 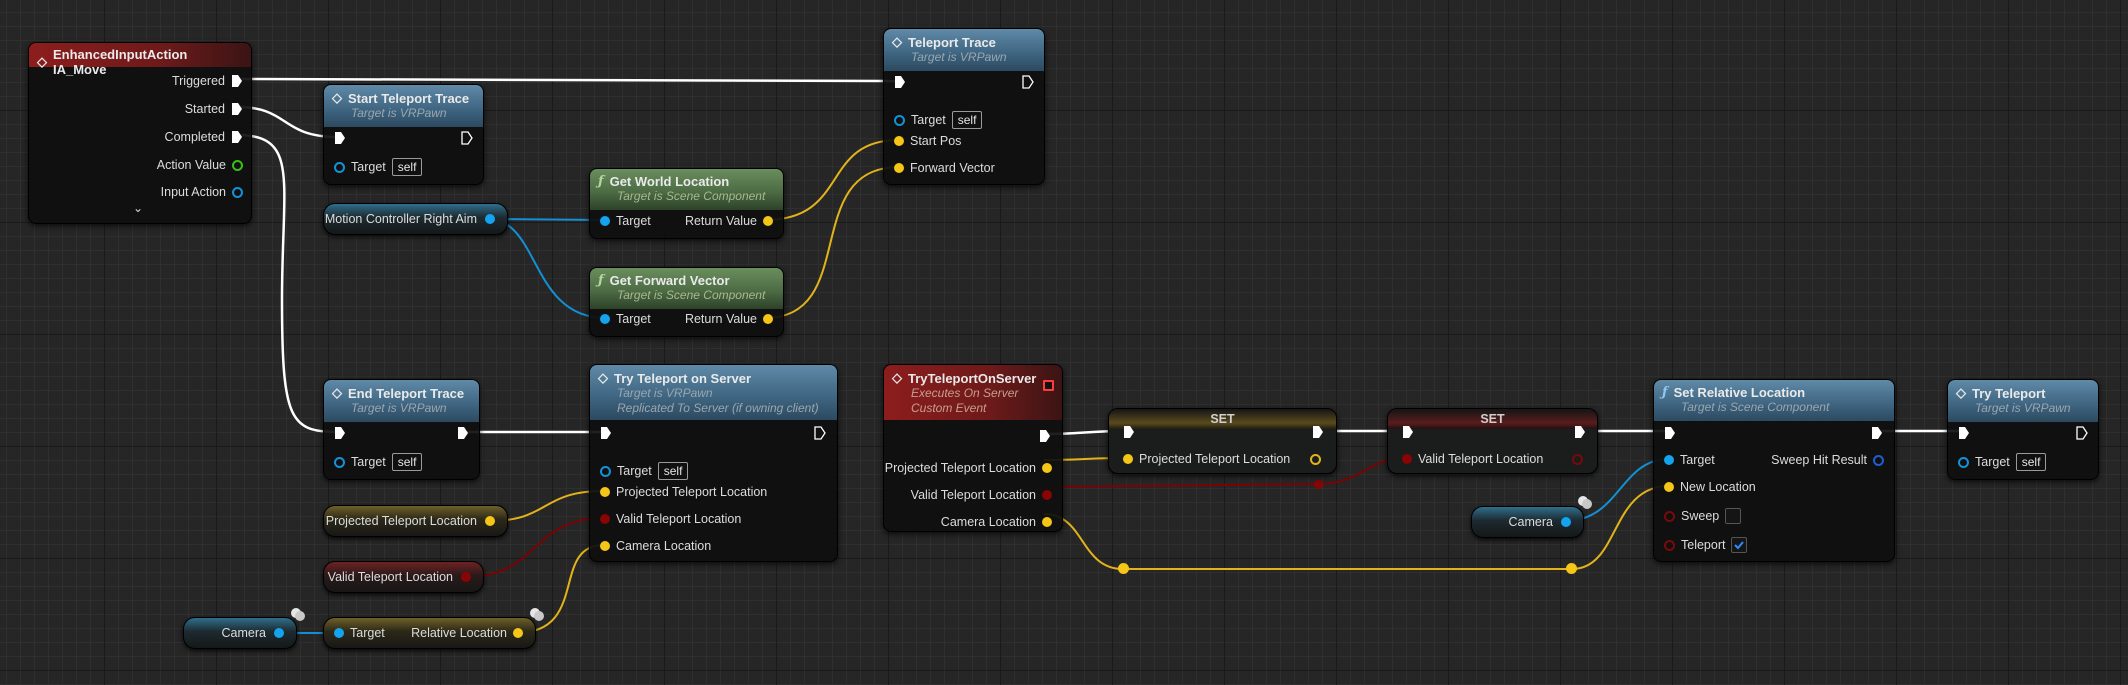 What do you see at coordinates (959, 57) in the screenshot?
I see `node-subtitle: Target is VRPawn` at bounding box center [959, 57].